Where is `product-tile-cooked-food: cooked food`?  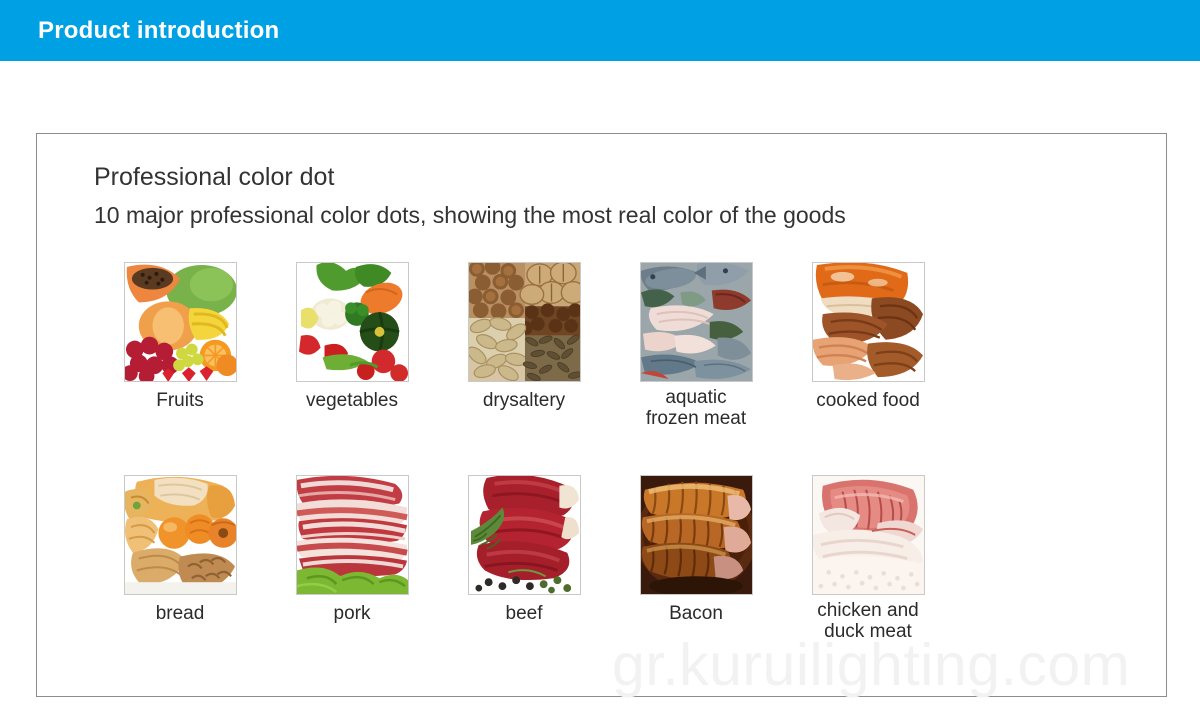
product-tile-cooked-food: cooked food is located at coordinates (868, 337).